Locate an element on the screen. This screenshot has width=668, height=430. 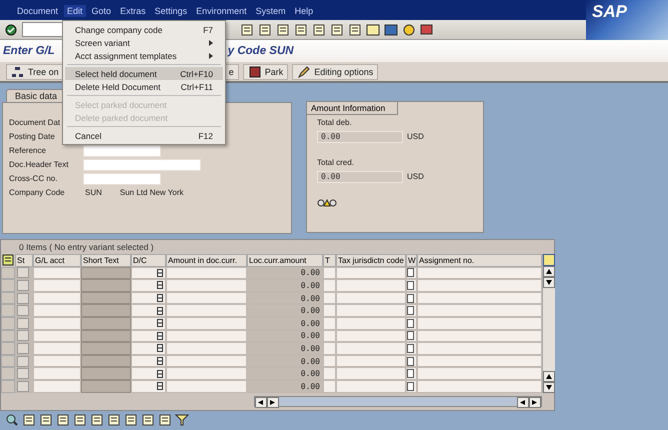
scroll-left-button is located at coordinates (523, 402).